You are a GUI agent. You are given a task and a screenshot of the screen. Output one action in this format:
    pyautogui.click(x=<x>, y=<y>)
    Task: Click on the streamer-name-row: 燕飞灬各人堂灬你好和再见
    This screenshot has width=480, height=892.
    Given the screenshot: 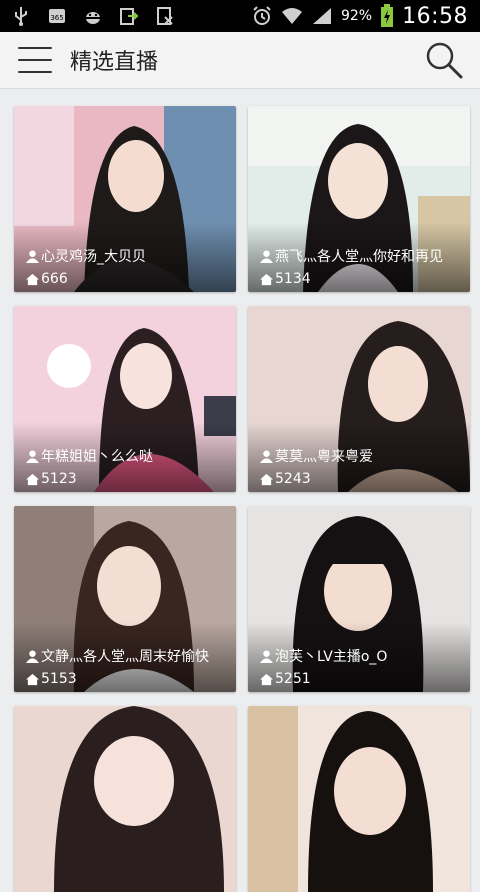 What is the action you would take?
    pyautogui.click(x=361, y=256)
    